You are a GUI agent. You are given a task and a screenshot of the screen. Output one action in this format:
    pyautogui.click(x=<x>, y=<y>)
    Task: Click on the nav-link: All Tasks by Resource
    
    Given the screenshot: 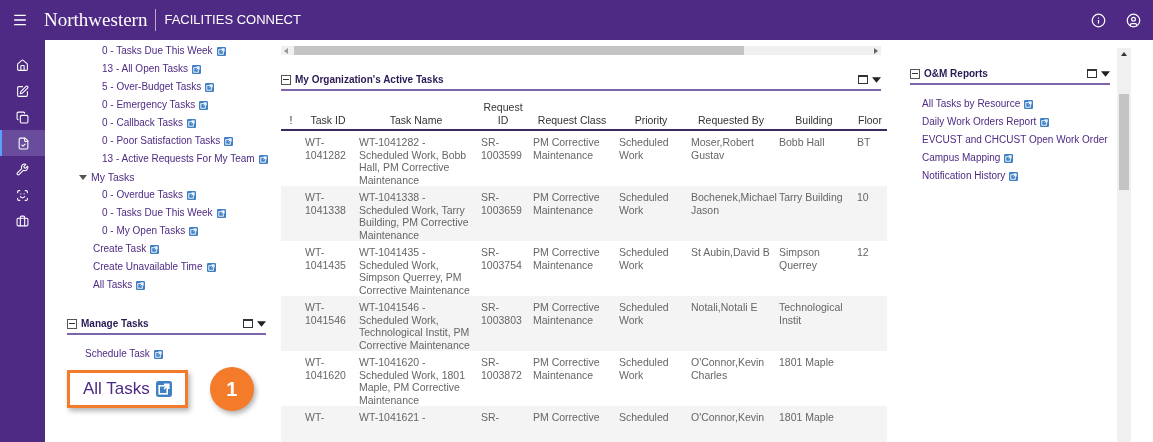 What is the action you would take?
    pyautogui.click(x=978, y=104)
    